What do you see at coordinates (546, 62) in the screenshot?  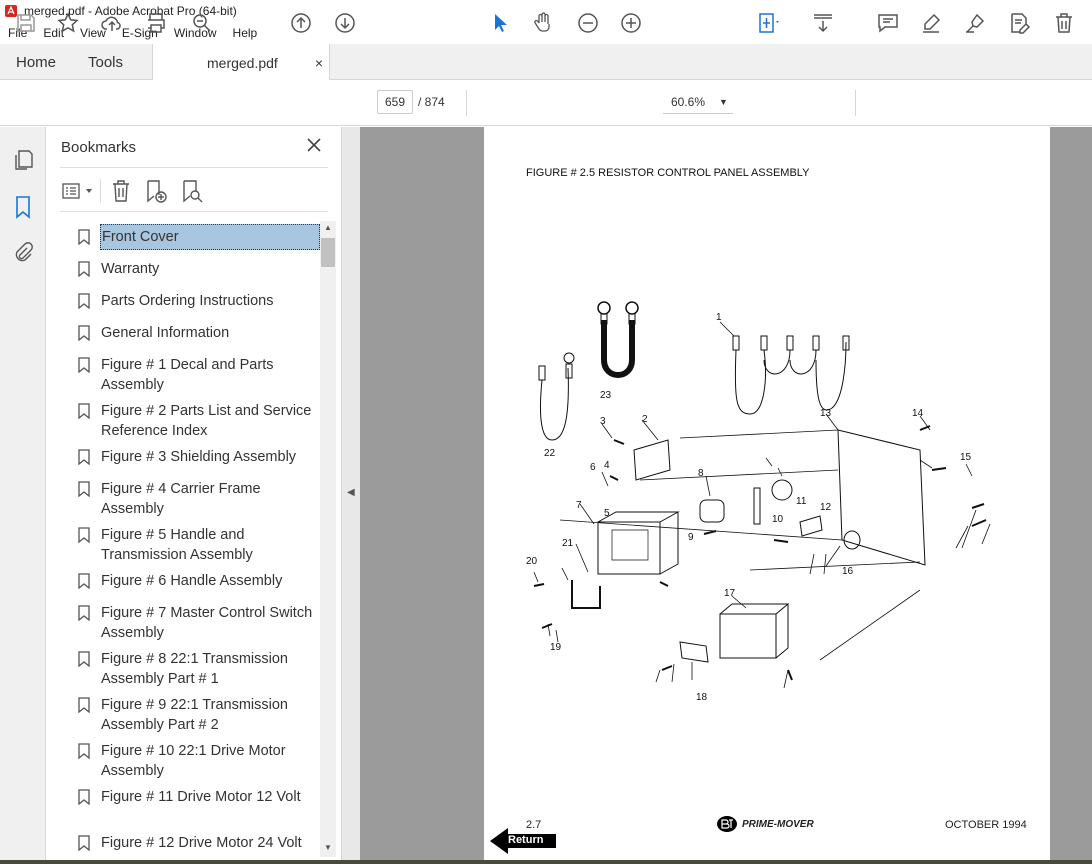 I see `tab-bar: Home Tools merged.pdf ×` at bounding box center [546, 62].